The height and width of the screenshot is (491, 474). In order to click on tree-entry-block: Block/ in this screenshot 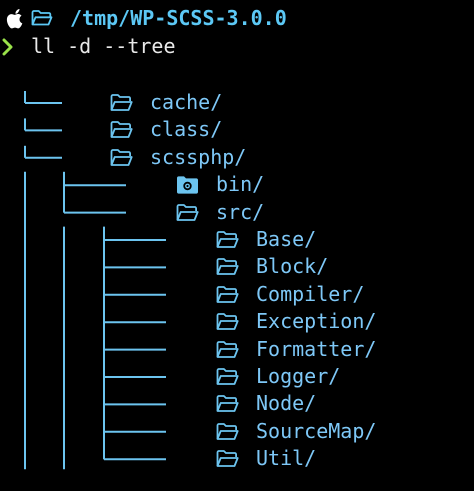, I will do `click(341, 266)`.